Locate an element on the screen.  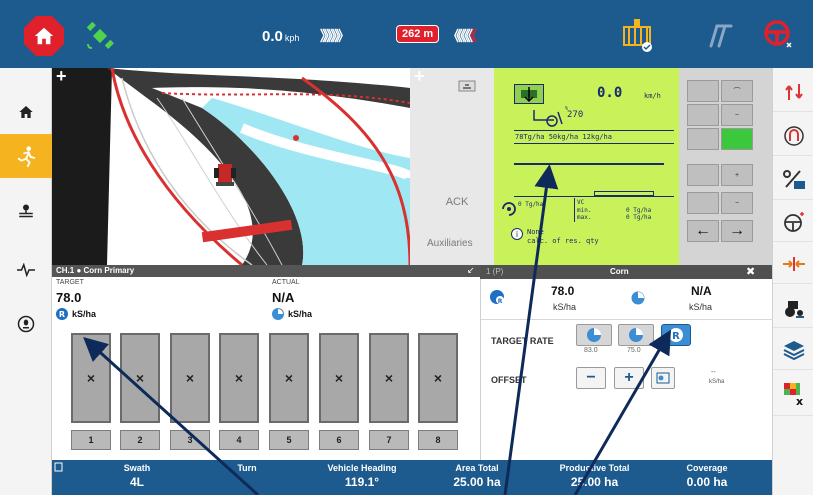
row-status-3: × is located at coordinates (190, 378).